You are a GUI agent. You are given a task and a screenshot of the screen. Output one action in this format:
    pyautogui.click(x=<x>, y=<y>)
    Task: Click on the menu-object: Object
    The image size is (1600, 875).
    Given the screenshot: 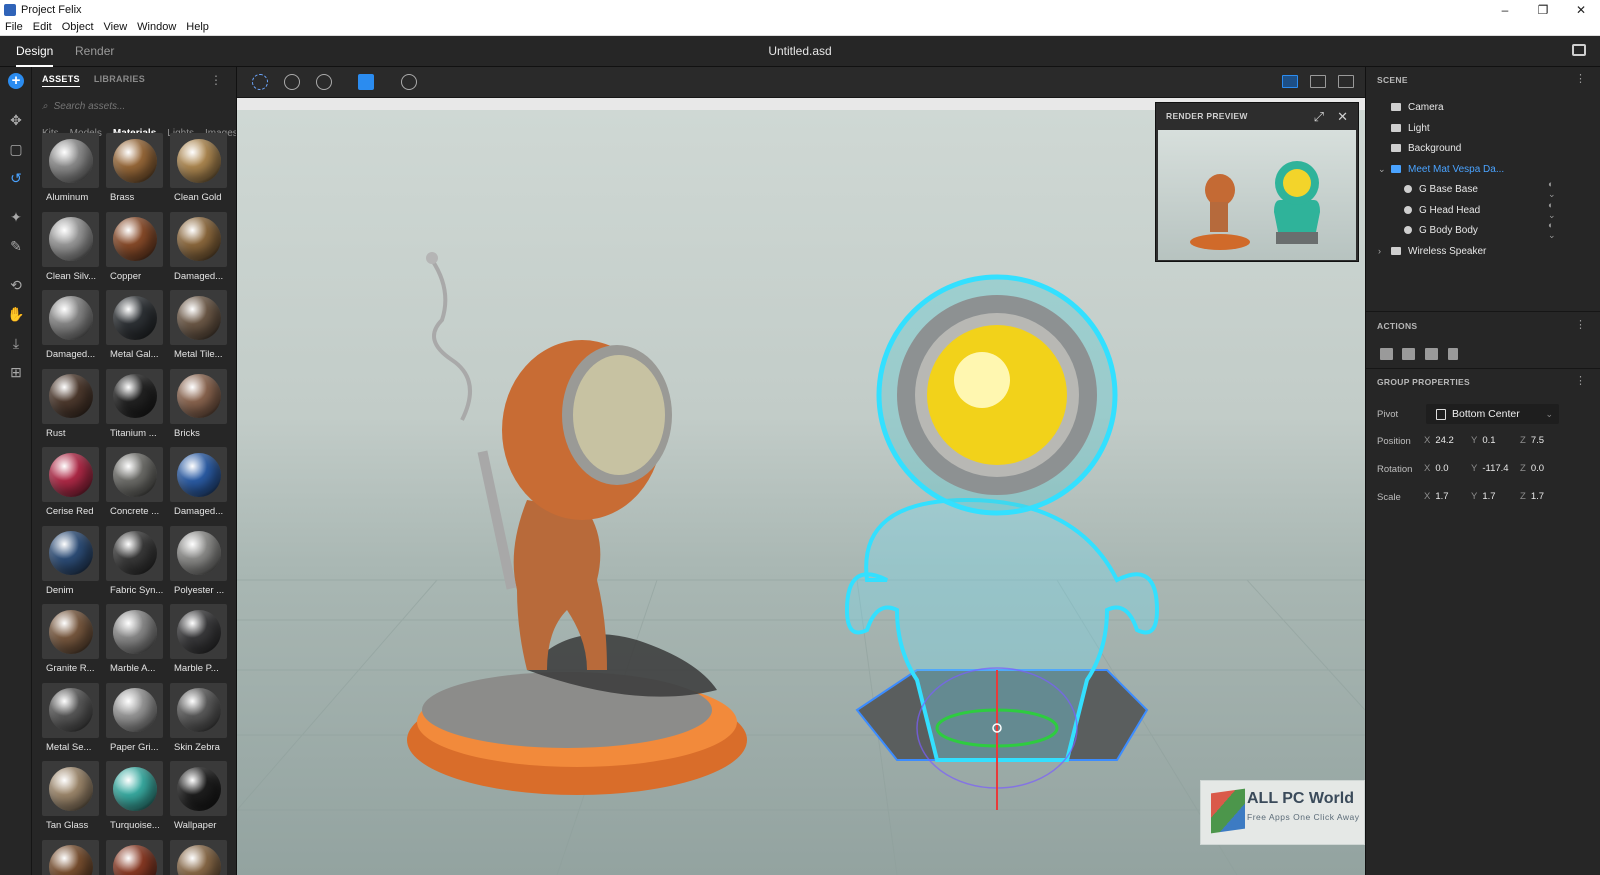 What is the action you would take?
    pyautogui.click(x=78, y=27)
    